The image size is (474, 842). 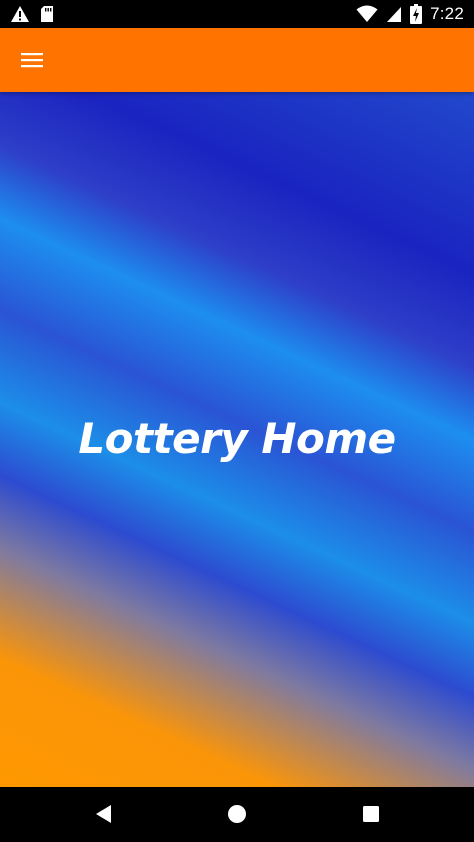 What do you see at coordinates (447, 13) in the screenshot?
I see `status-time: 7:22` at bounding box center [447, 13].